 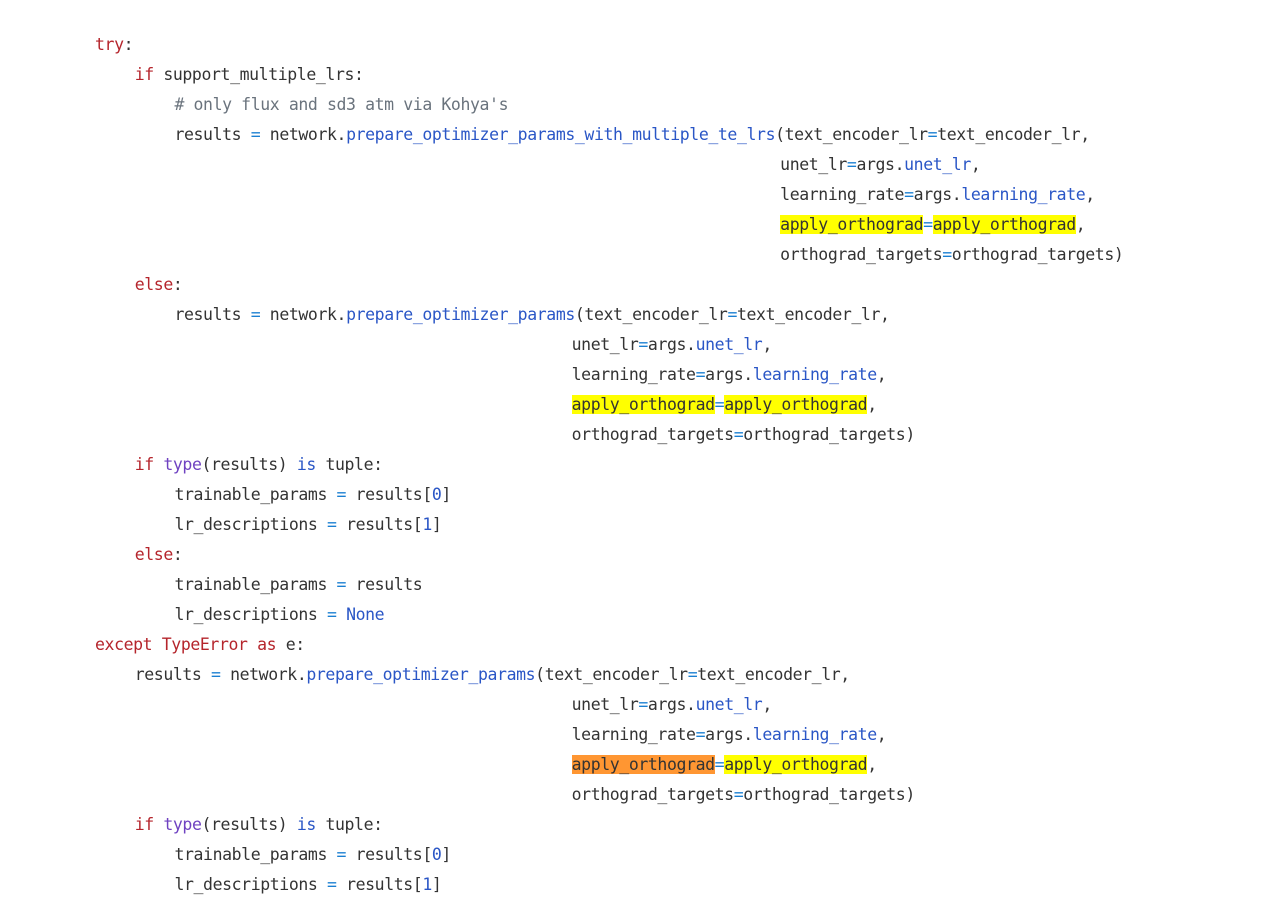 What do you see at coordinates (640, 285) in the screenshot?
I see `code-line: else:` at bounding box center [640, 285].